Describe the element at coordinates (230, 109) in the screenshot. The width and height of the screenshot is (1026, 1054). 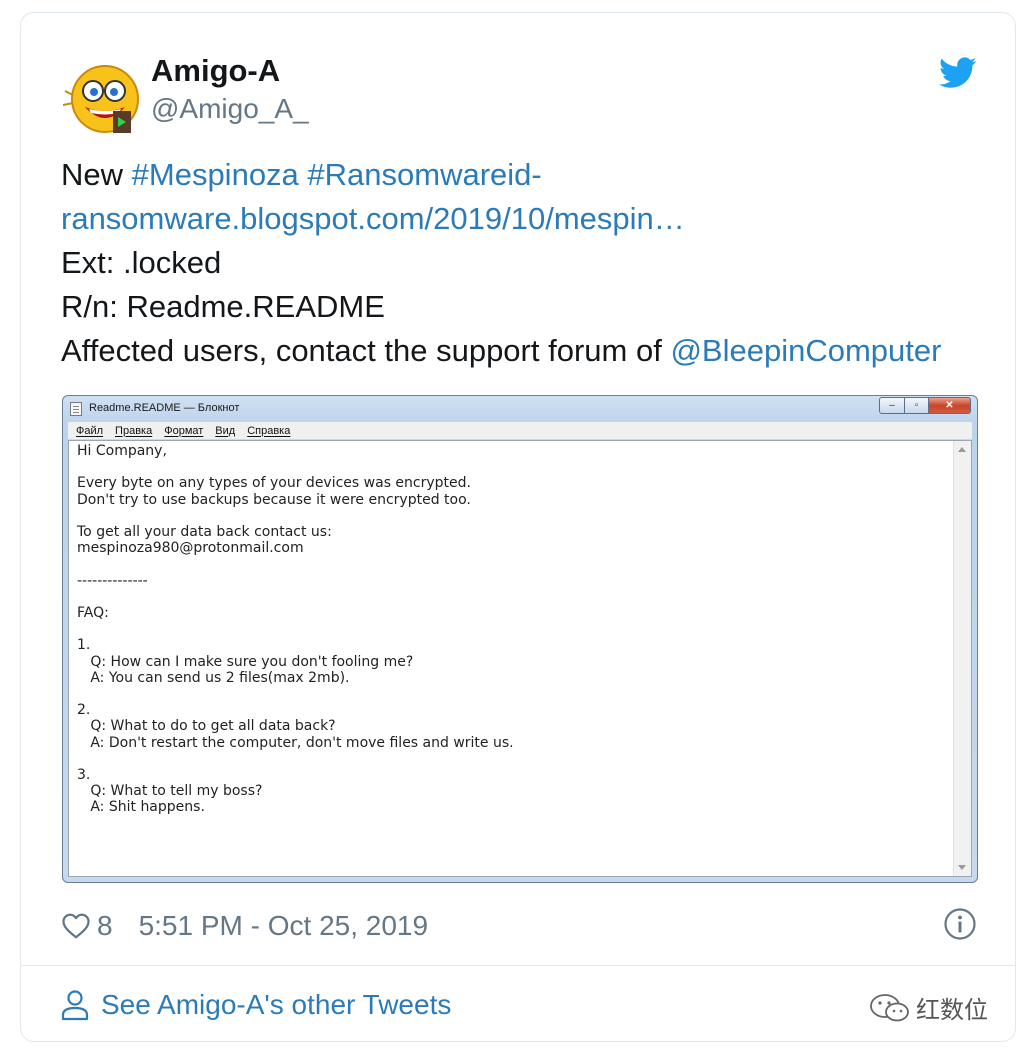
I see `author-handle: @Amigo_A_` at that location.